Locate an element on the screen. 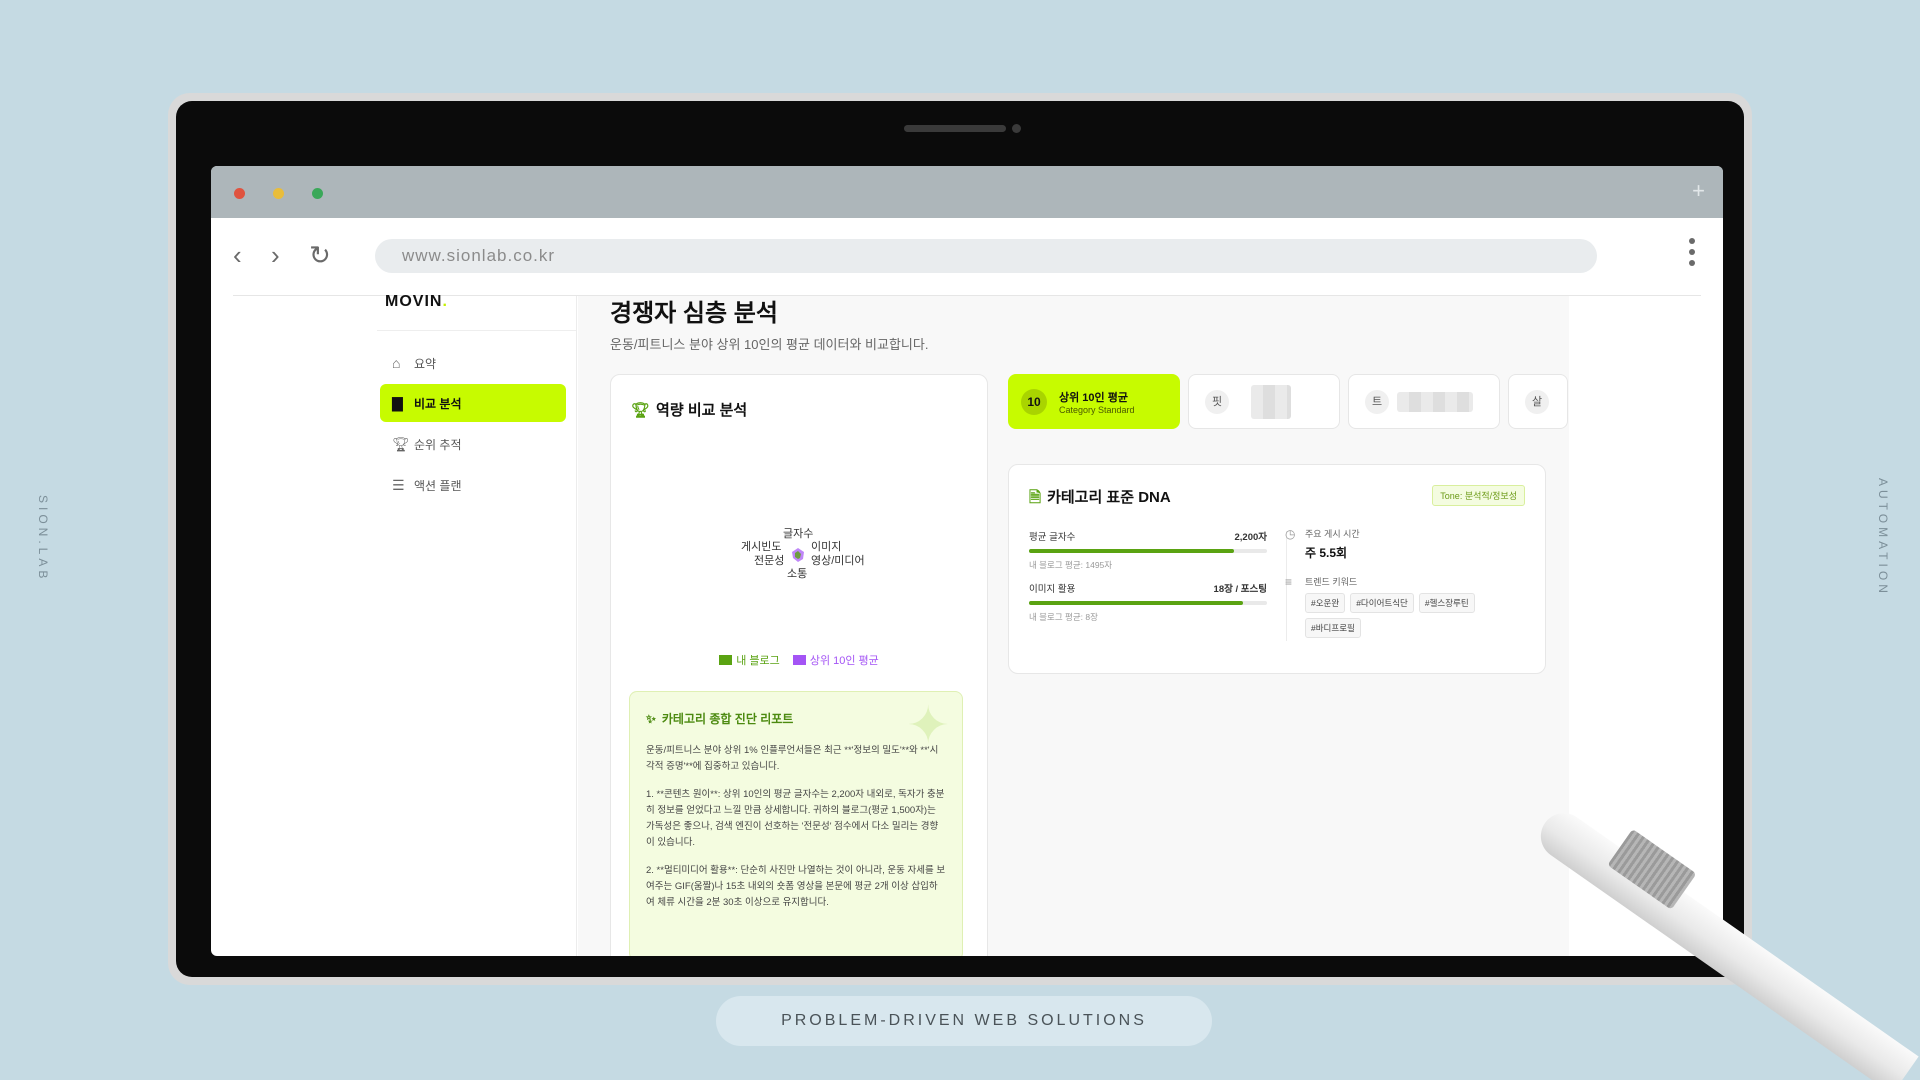  keyword-tag: #헬스장루틴 is located at coordinates (1446, 603).